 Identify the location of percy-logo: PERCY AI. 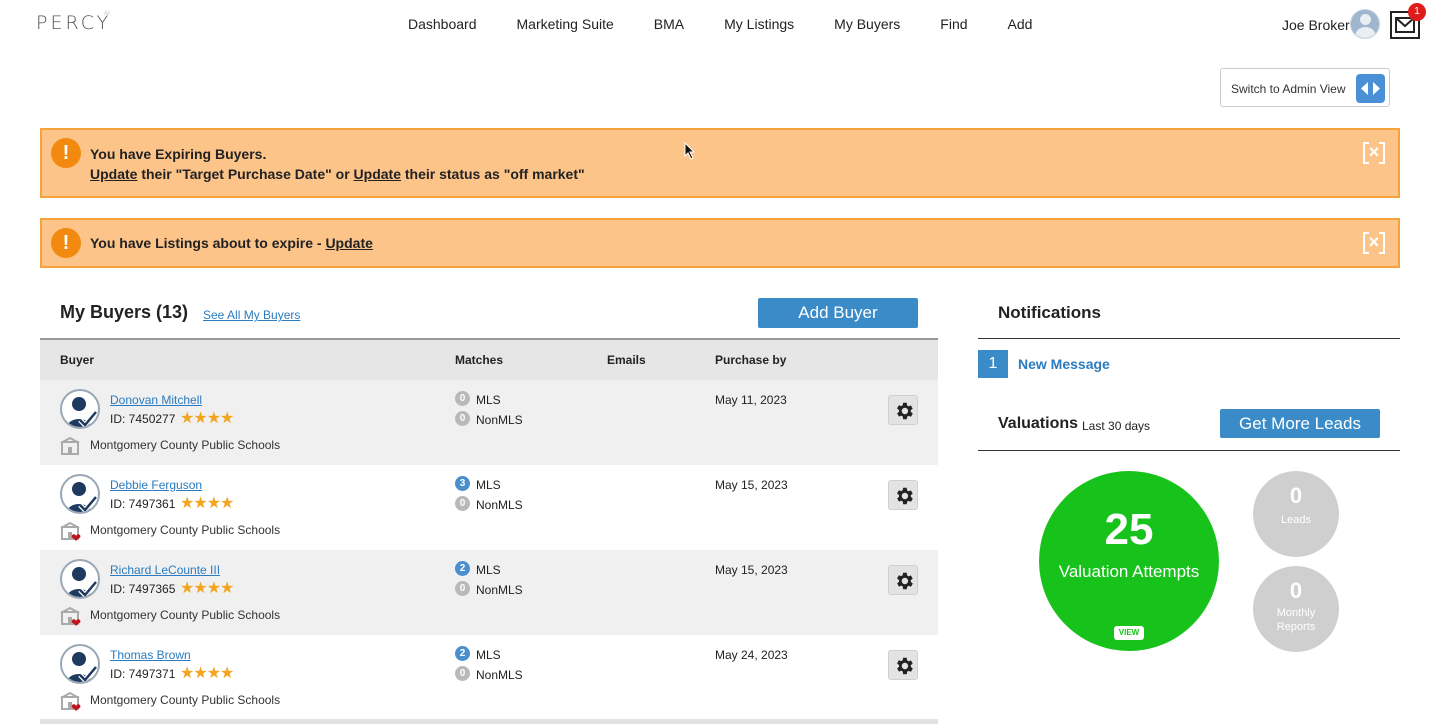
(73, 22).